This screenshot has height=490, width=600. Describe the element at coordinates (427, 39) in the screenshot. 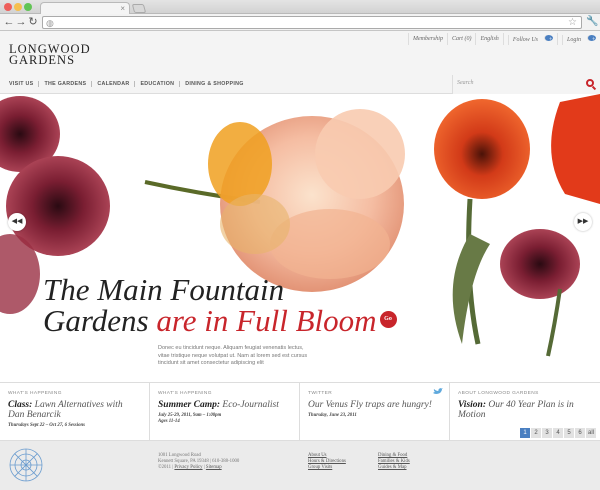

I see `util-membership: Membership` at that location.